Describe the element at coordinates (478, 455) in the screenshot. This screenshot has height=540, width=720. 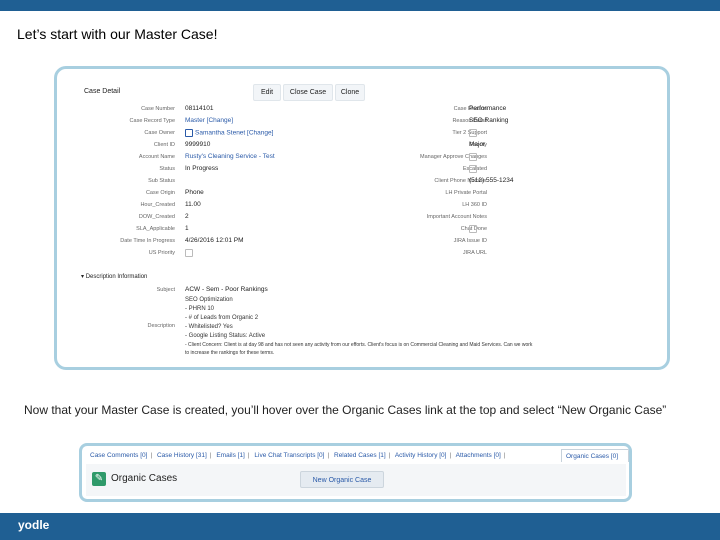
I see `attachments-link: Attachments [0]` at that location.